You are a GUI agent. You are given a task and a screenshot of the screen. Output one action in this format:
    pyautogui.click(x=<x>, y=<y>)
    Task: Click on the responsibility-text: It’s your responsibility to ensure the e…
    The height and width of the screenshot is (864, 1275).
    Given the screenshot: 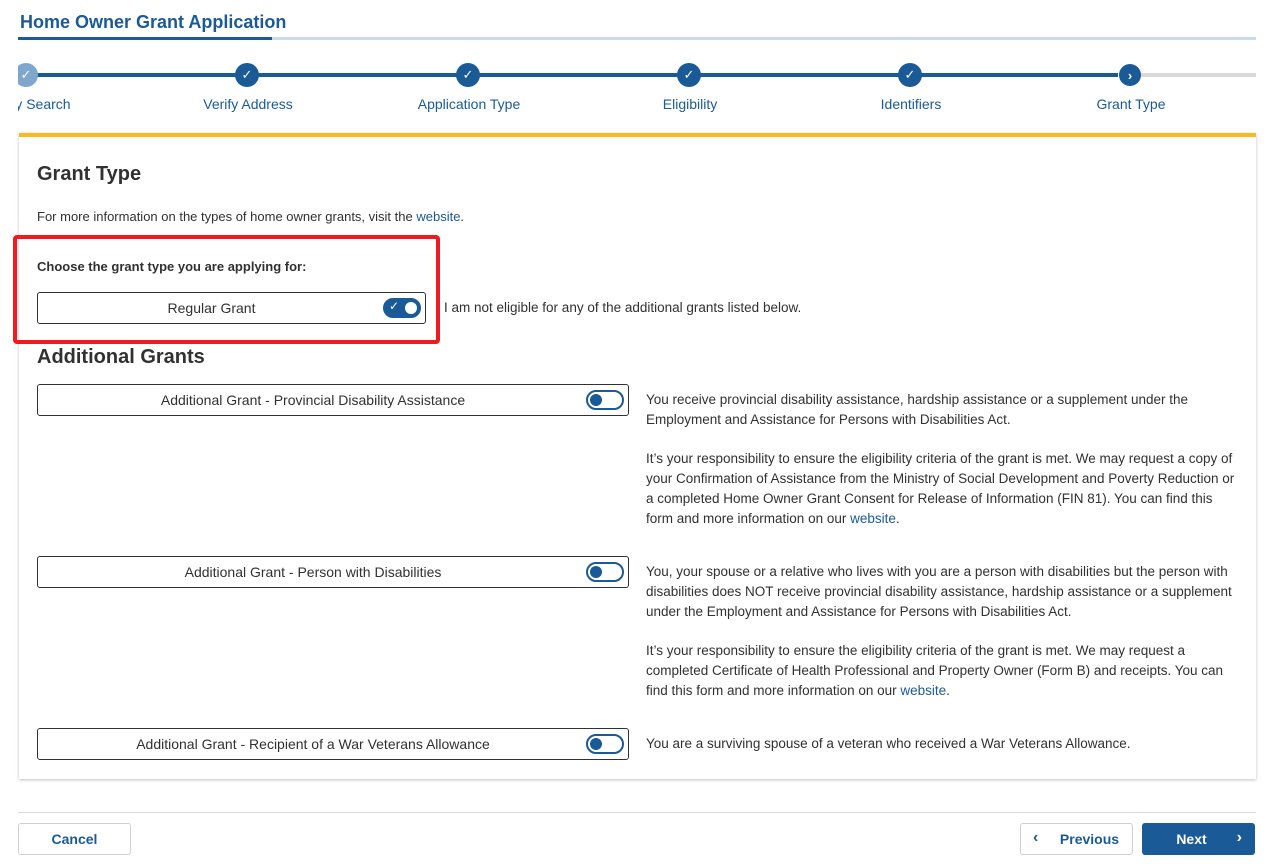 What is the action you would take?
    pyautogui.click(x=940, y=488)
    